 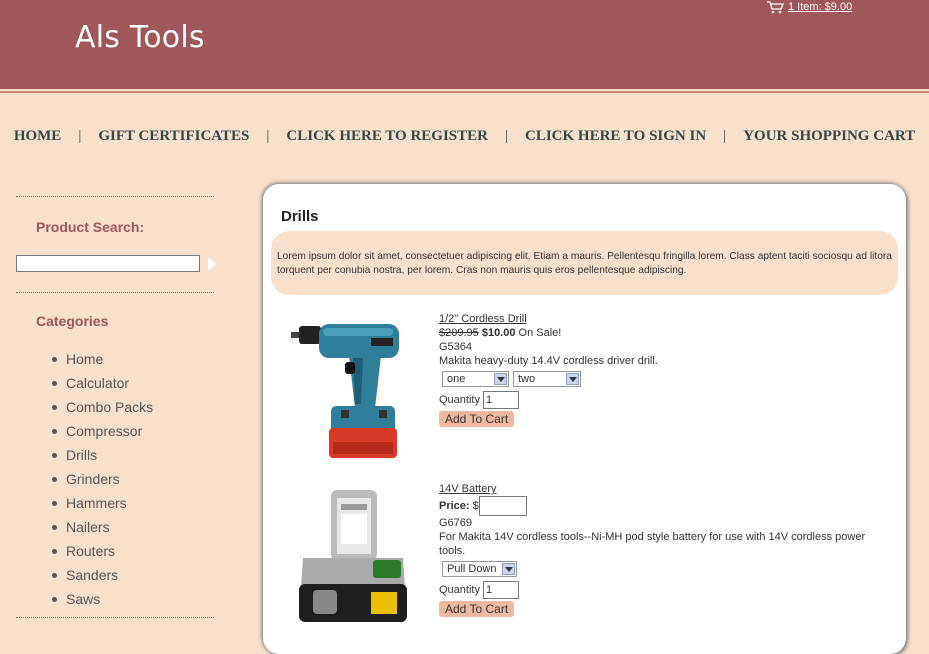 I want to click on sale-price: $10.00, so click(x=498, y=333).